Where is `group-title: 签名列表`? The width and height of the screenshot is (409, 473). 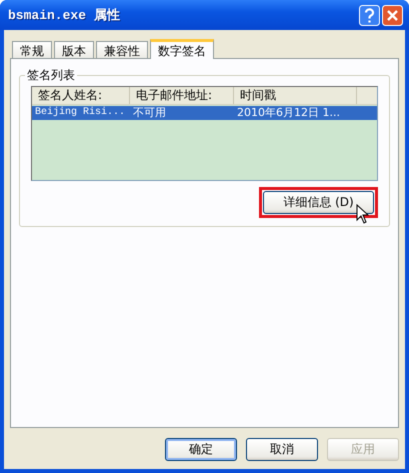
group-title: 签名列表 is located at coordinates (51, 75).